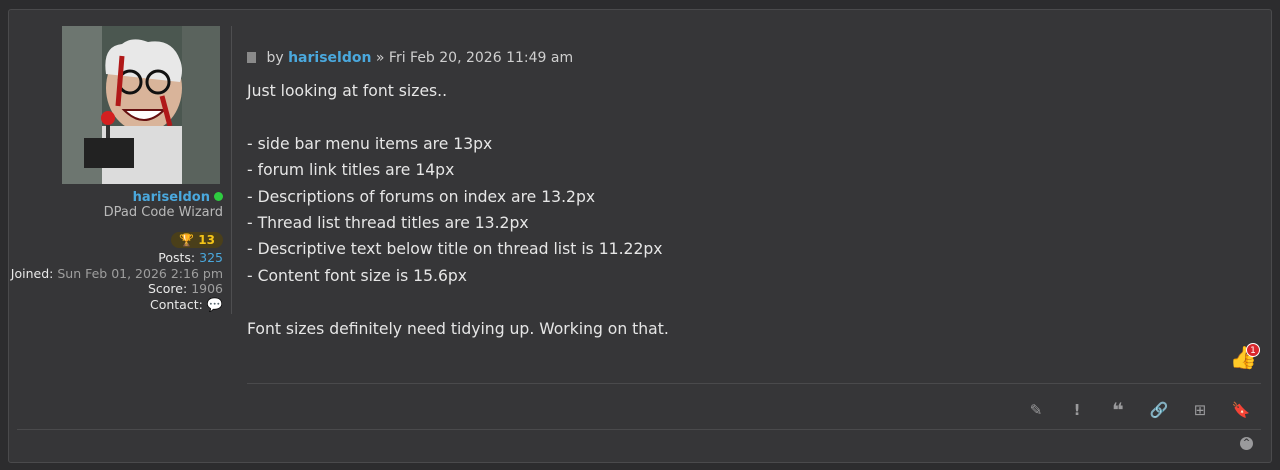 The height and width of the screenshot is (470, 1280). Describe the element at coordinates (177, 257) in the screenshot. I see `posts-label: Posts:` at that location.